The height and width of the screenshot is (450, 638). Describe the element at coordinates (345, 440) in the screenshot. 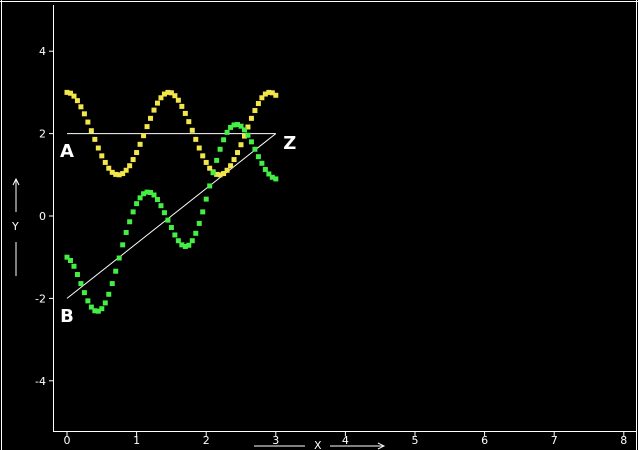

I see `x-tick-label: 4` at that location.